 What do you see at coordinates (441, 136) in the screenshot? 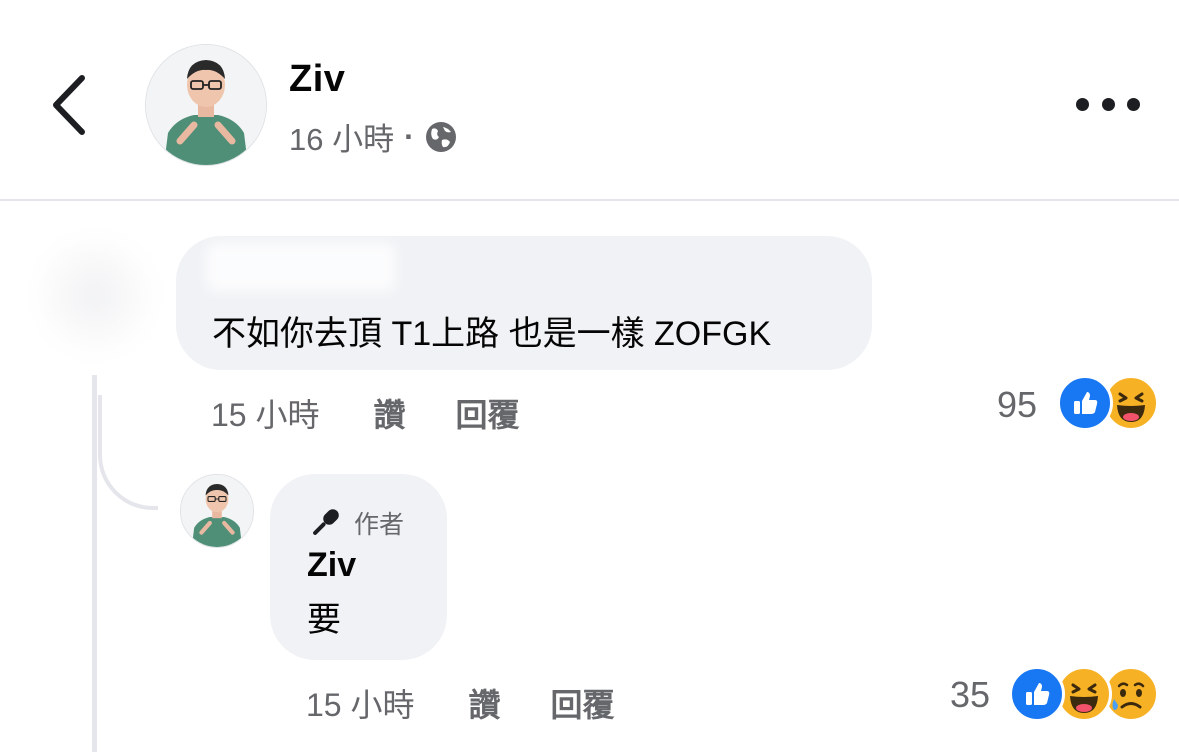
I see `globe-icon` at bounding box center [441, 136].